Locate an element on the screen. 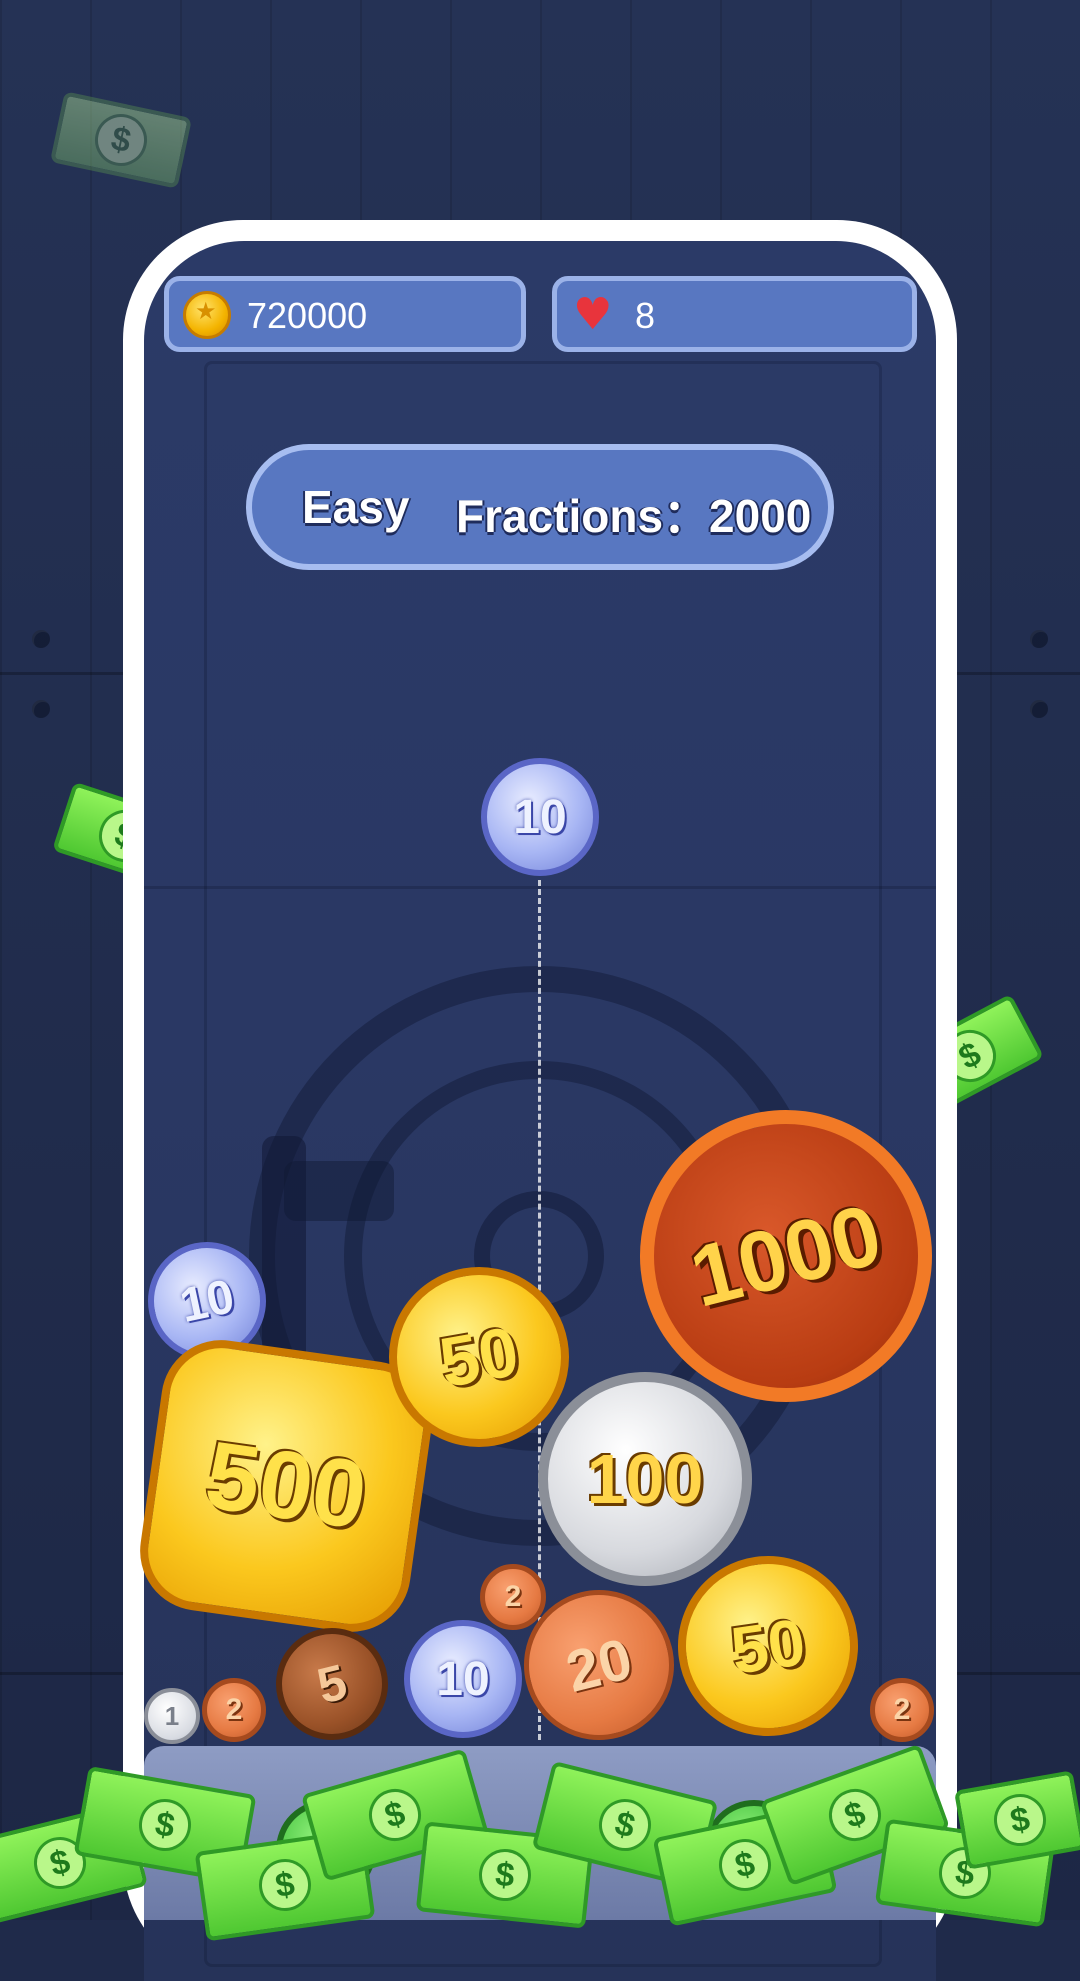  coin-value: 1 is located at coordinates (172, 1715).